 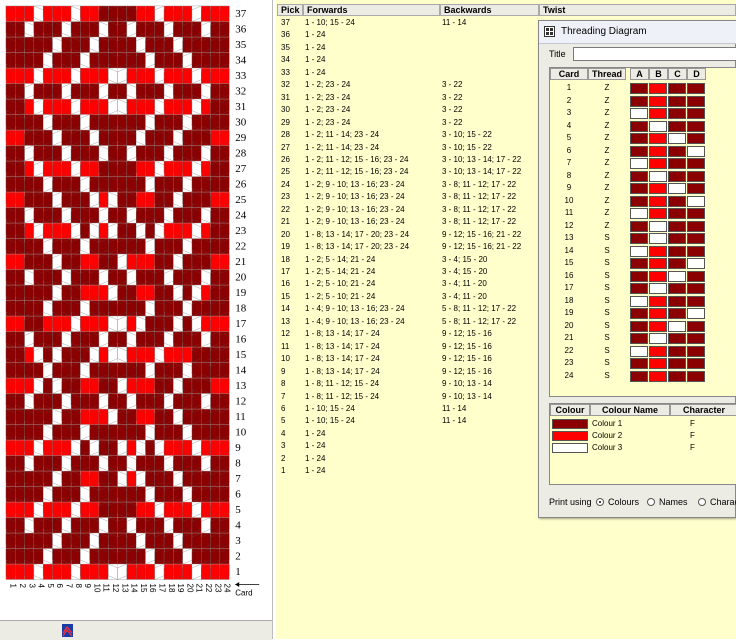 What do you see at coordinates (426, 446) in the screenshot?
I see `pick-row: 3 1 - 24` at bounding box center [426, 446].